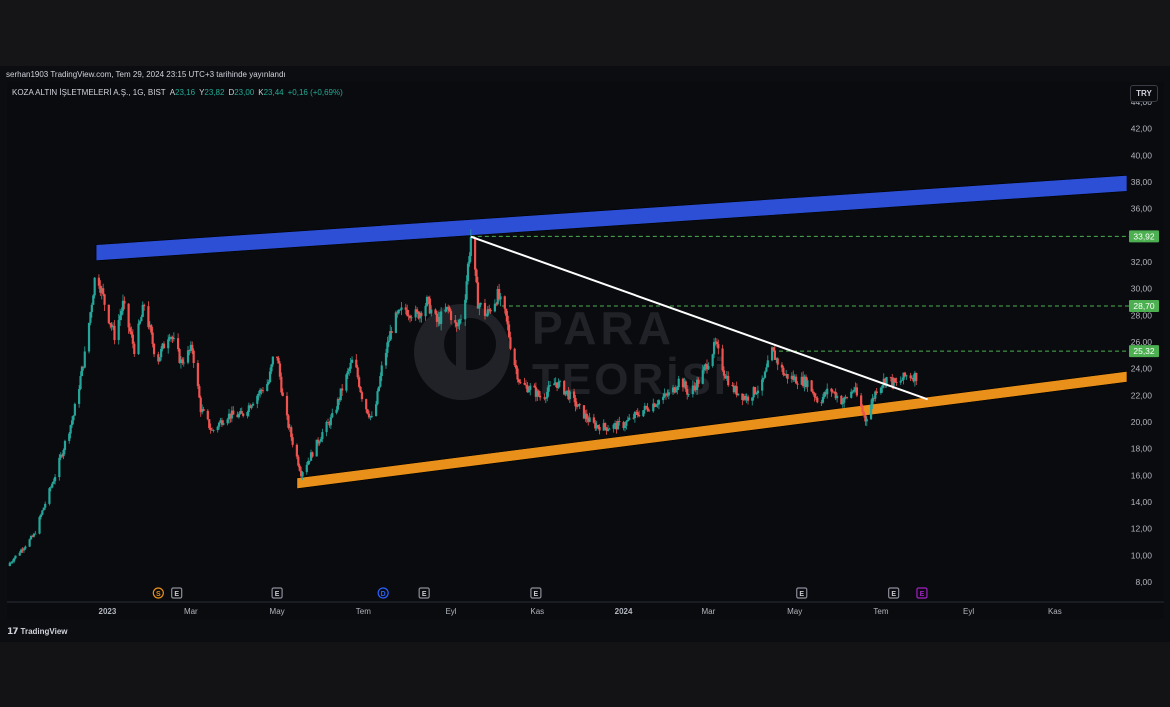  Describe the element at coordinates (1142, 395) in the screenshot. I see `price-tick-label: 22,00` at that location.